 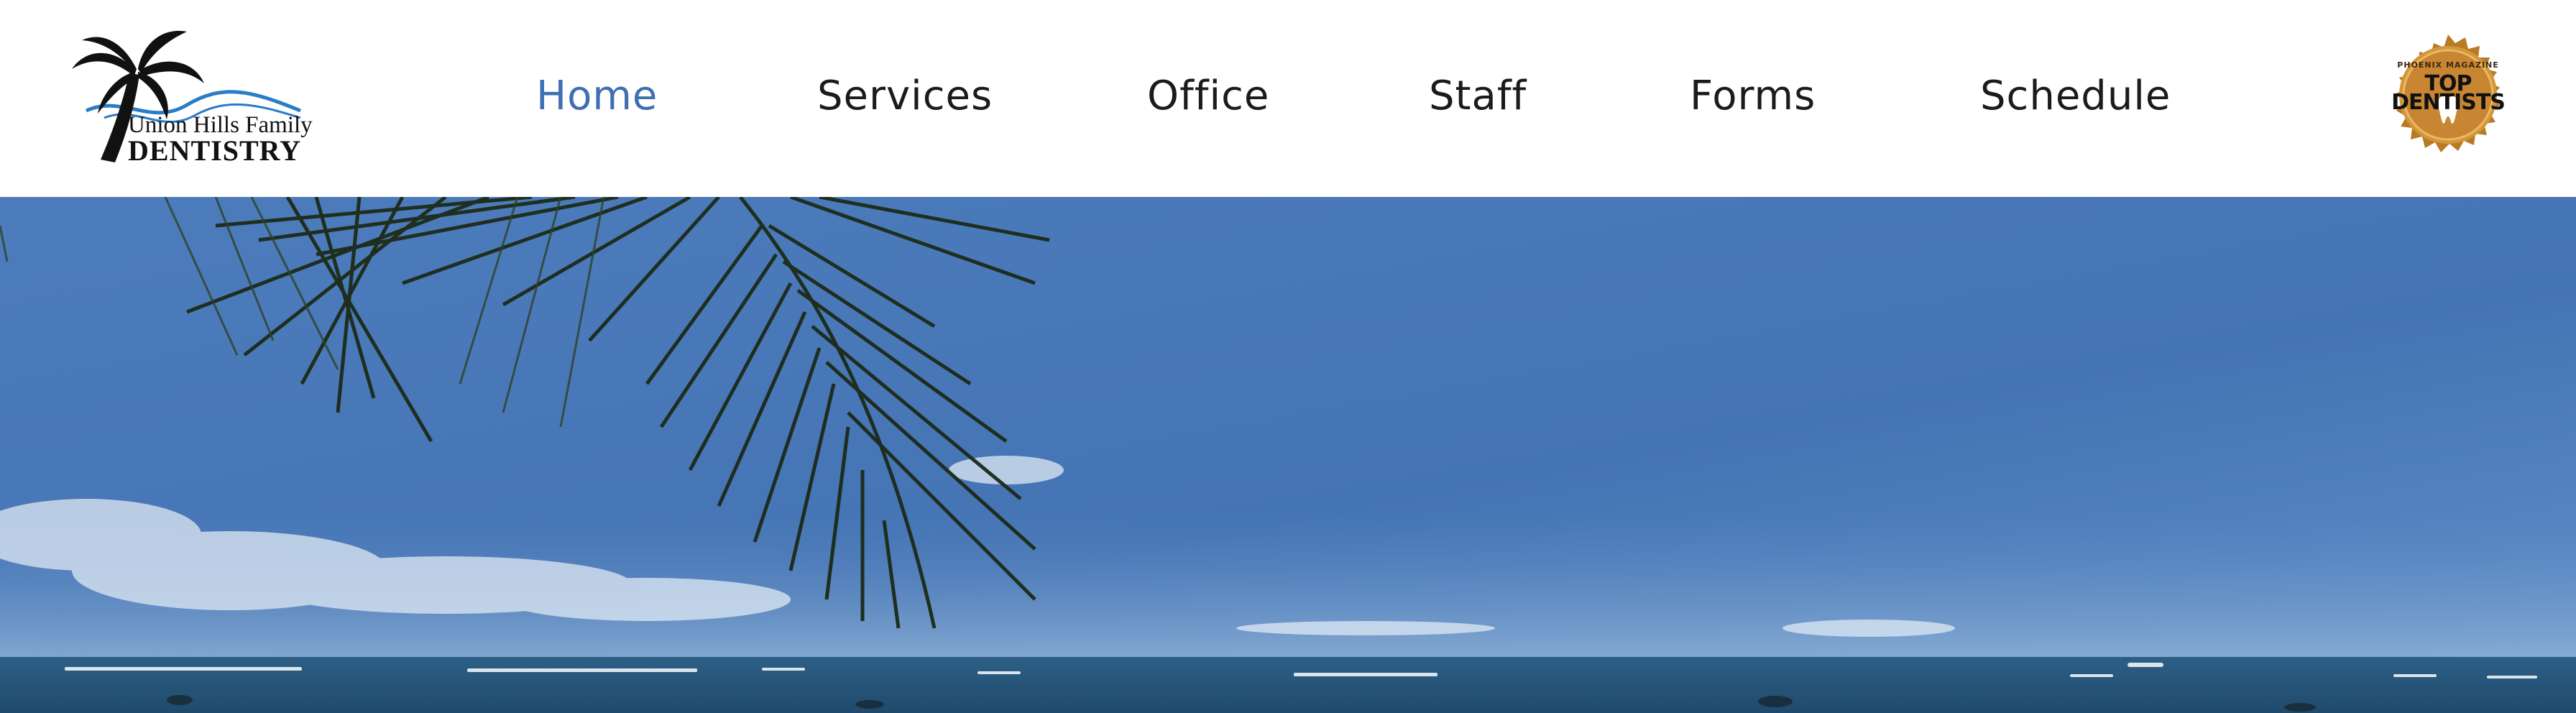 I want to click on nav-office: Office, so click(x=1208, y=96).